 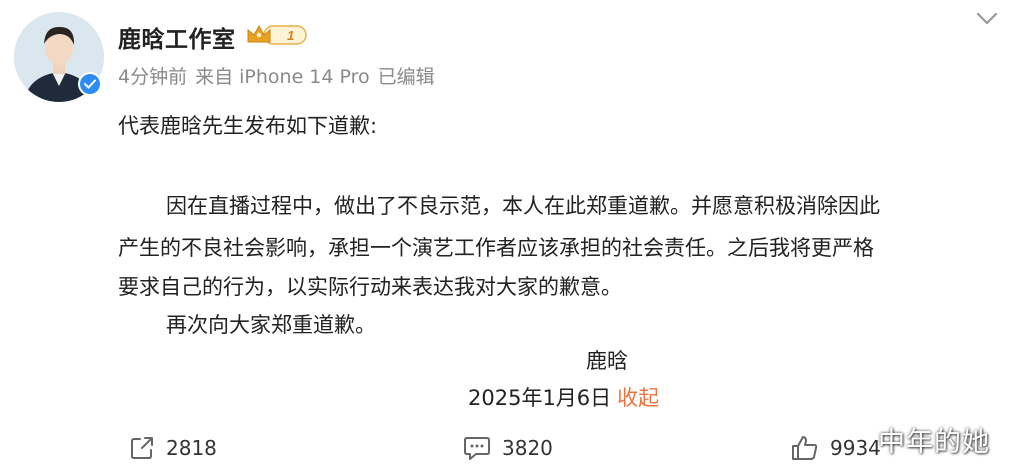 I want to click on like-count: 9934, so click(x=855, y=448).